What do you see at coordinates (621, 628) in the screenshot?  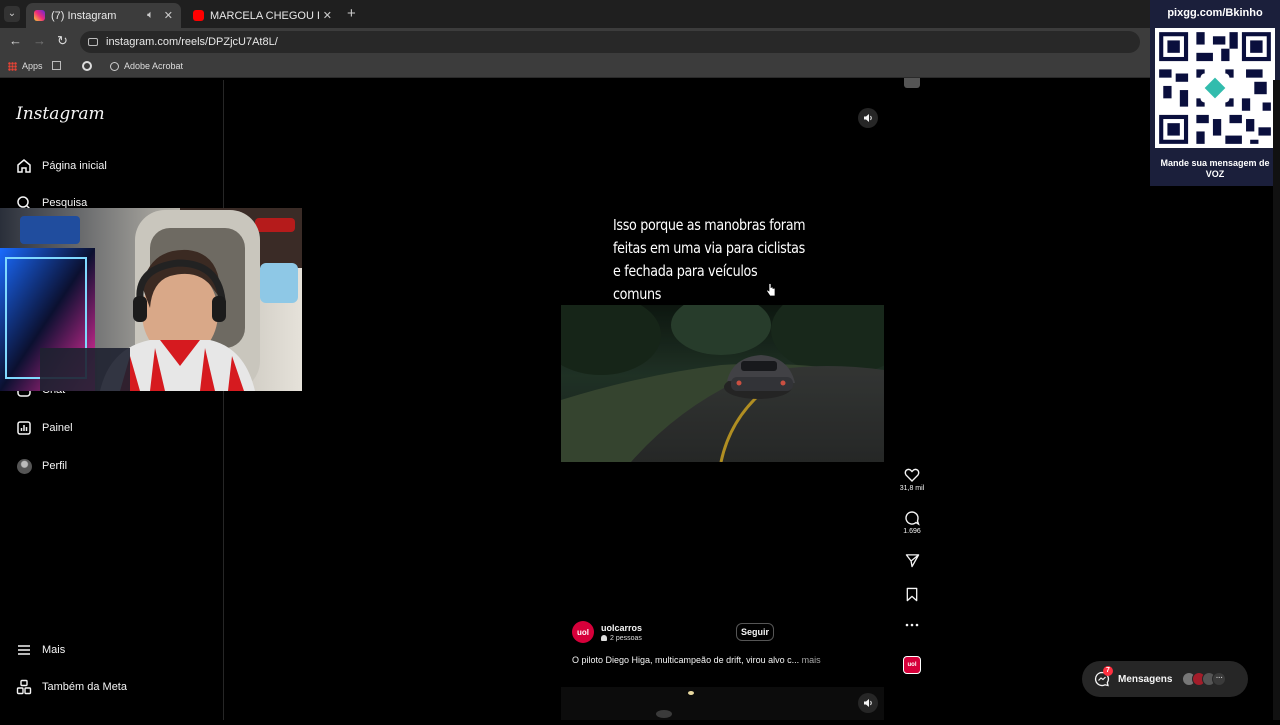 I see `author-username: uolcarros` at bounding box center [621, 628].